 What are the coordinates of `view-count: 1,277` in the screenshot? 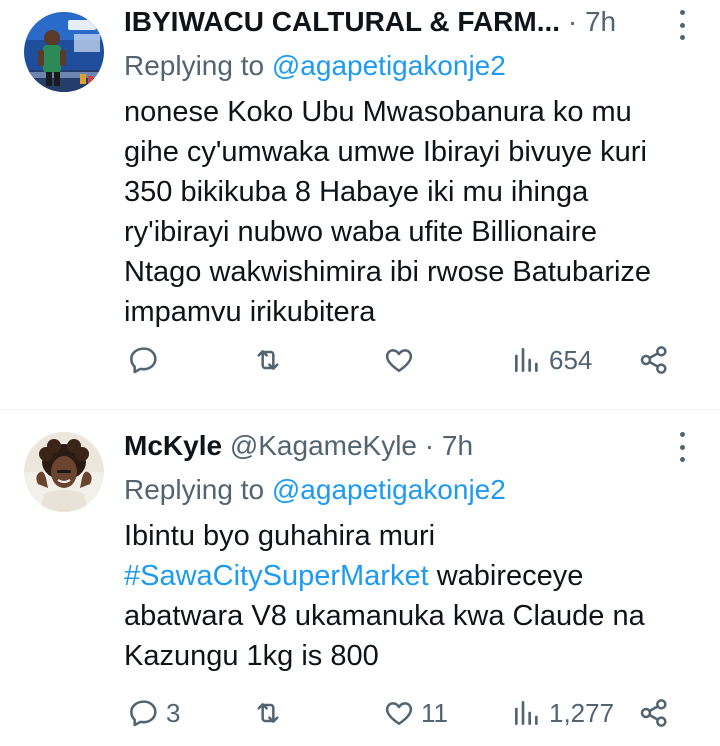 It's located at (582, 712).